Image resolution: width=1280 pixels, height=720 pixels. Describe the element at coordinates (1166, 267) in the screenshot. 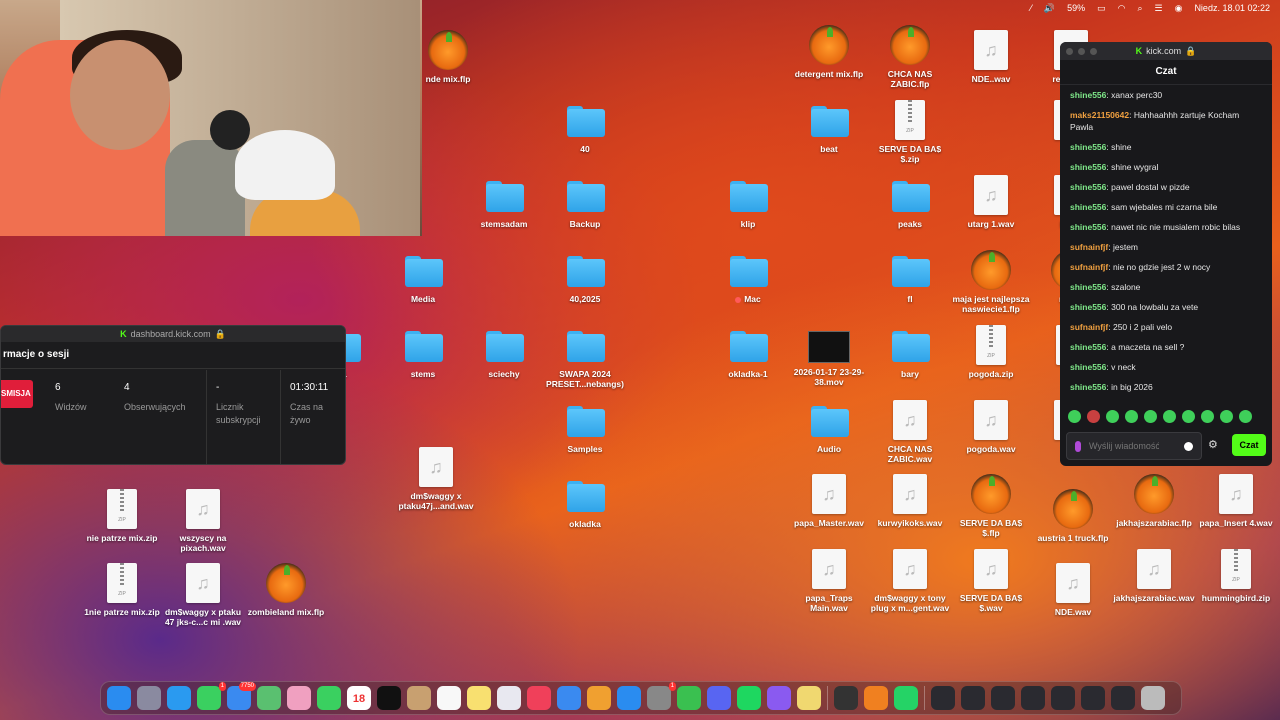

I see `chat-message: sufnainfjf: nie no gdzie jest 2 w nocy` at that location.